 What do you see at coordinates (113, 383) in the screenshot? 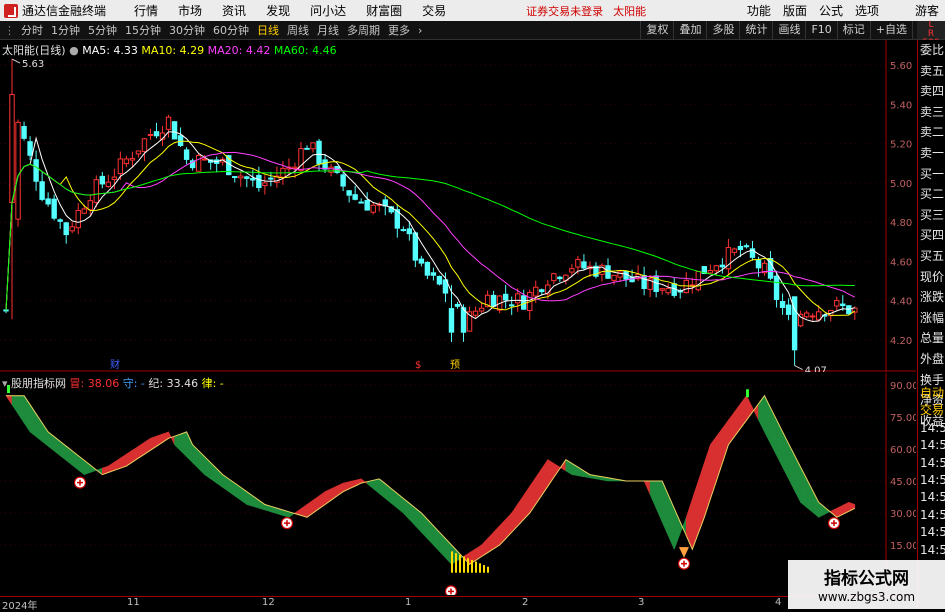
I see `sub-legend: ▾ 股朋指标网 冒: 38.06 守: - 纪: 33.46 律: -` at bounding box center [113, 383].